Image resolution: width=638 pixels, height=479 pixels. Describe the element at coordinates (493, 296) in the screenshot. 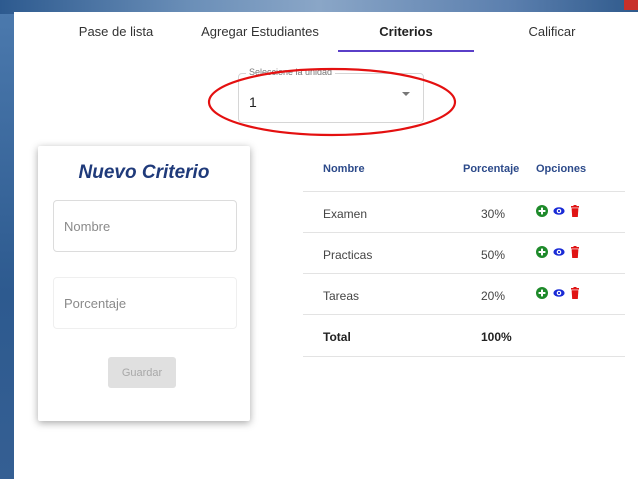

I see `row-percent: 20%` at that location.